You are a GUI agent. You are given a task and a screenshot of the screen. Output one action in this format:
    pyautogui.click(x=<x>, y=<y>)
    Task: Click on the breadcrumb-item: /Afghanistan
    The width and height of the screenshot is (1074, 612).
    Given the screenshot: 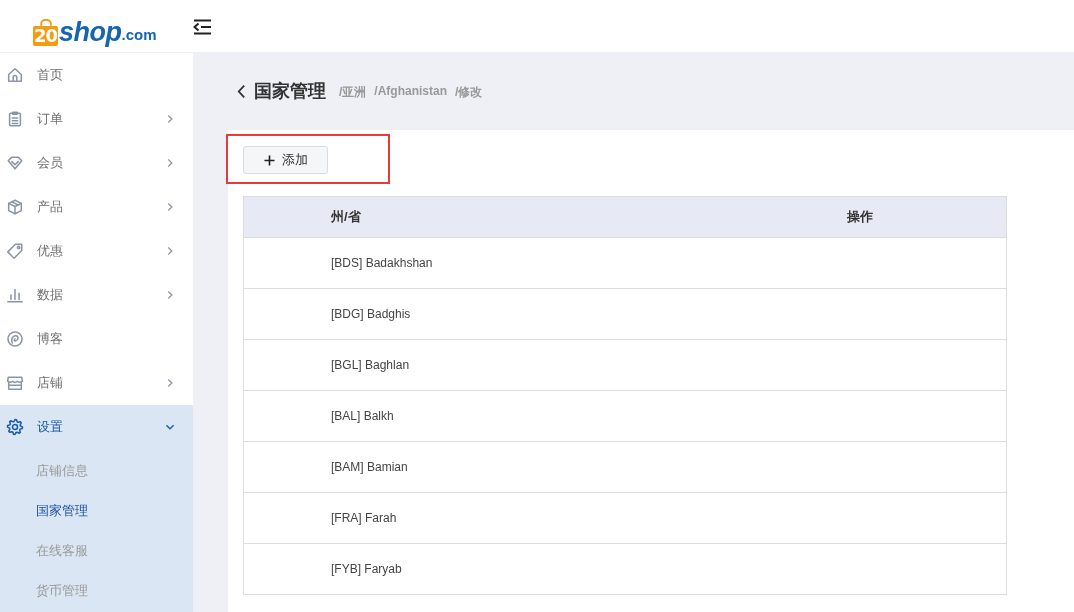 What is the action you would take?
    pyautogui.click(x=410, y=92)
    